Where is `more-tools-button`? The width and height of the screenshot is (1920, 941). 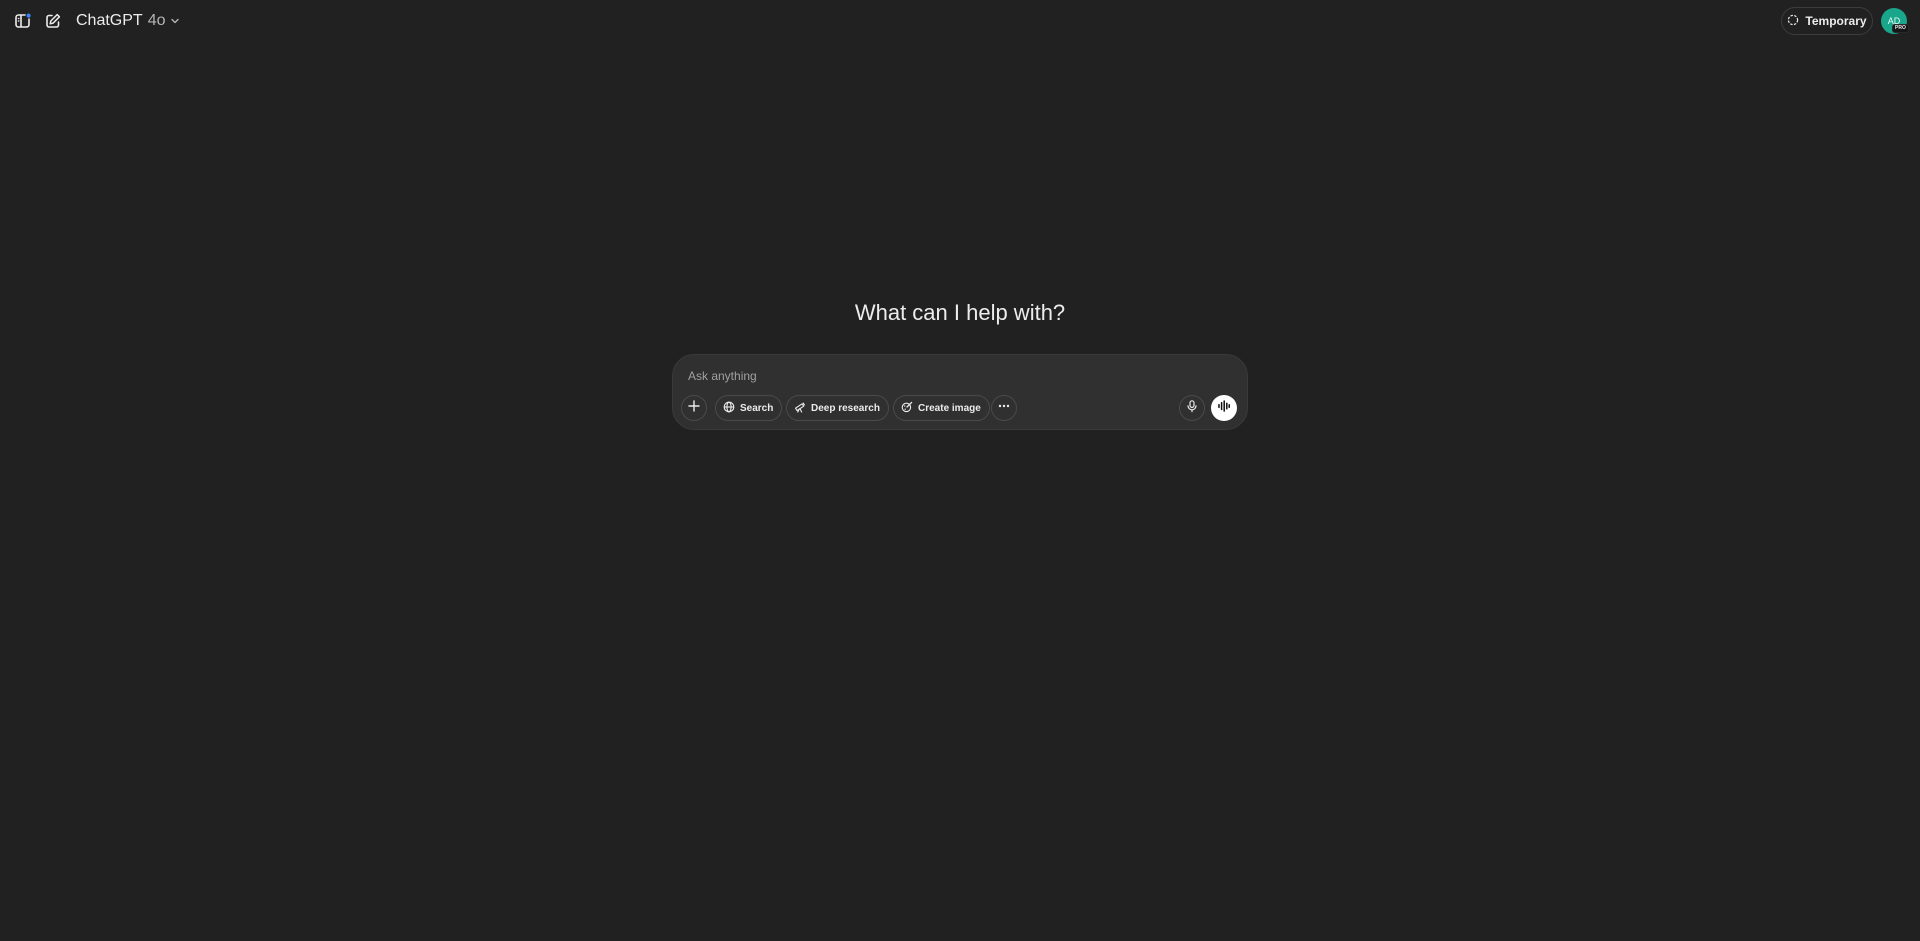
more-tools-button is located at coordinates (1004, 408).